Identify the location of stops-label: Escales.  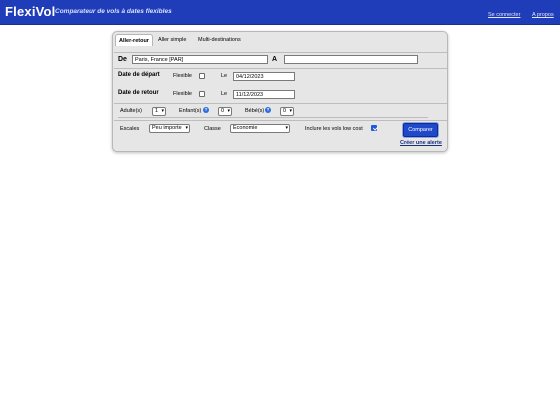
(130, 129).